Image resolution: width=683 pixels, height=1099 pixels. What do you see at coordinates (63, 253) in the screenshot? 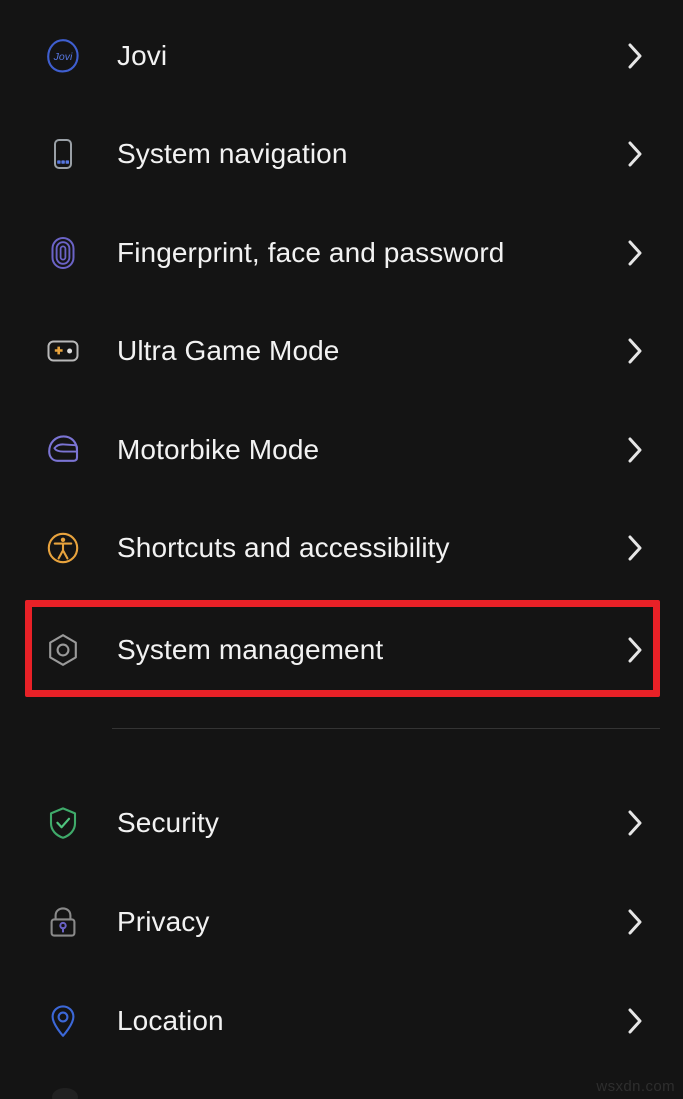
I see `fingerprint-icon` at bounding box center [63, 253].